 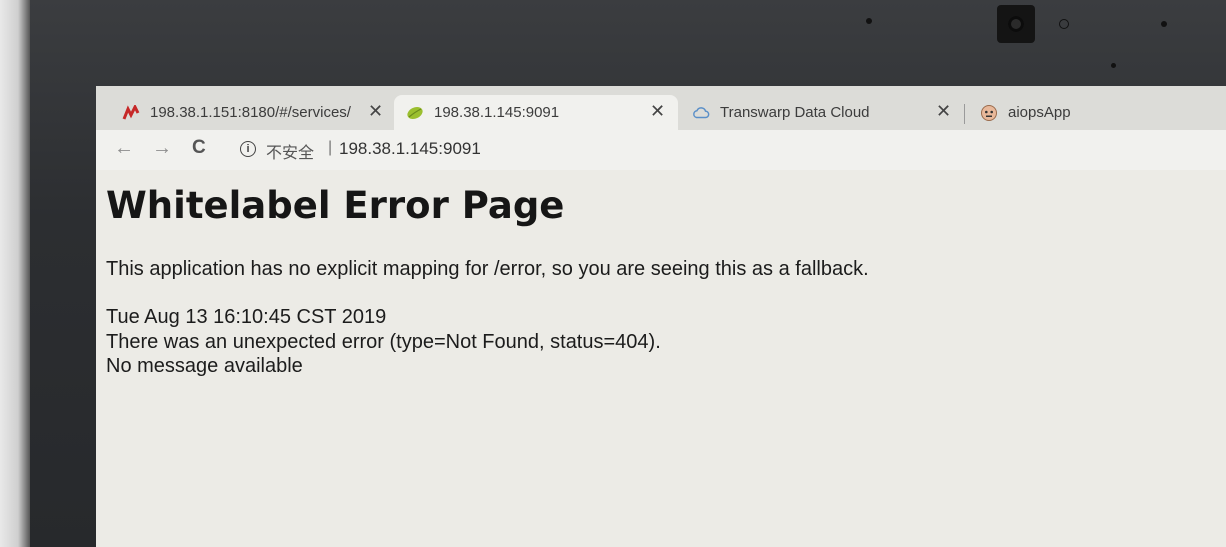 I want to click on tab-title: 198.38.1.145:9091, so click(x=497, y=112).